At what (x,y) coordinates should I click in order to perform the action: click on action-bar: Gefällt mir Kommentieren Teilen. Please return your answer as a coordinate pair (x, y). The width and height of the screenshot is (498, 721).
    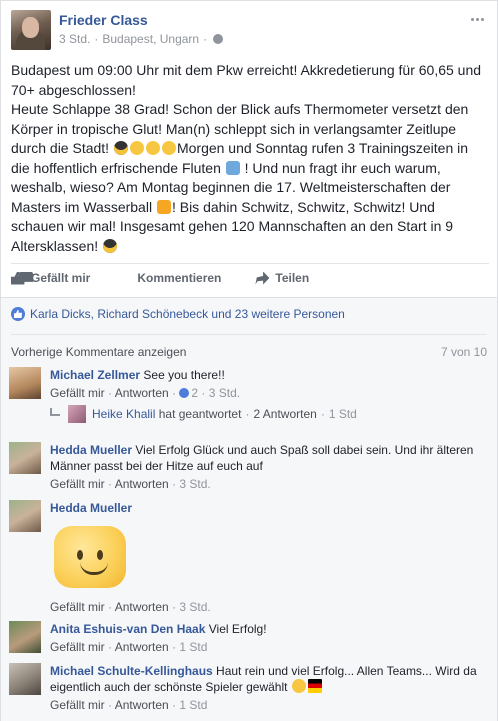
    Looking at the image, I should click on (174, 278).